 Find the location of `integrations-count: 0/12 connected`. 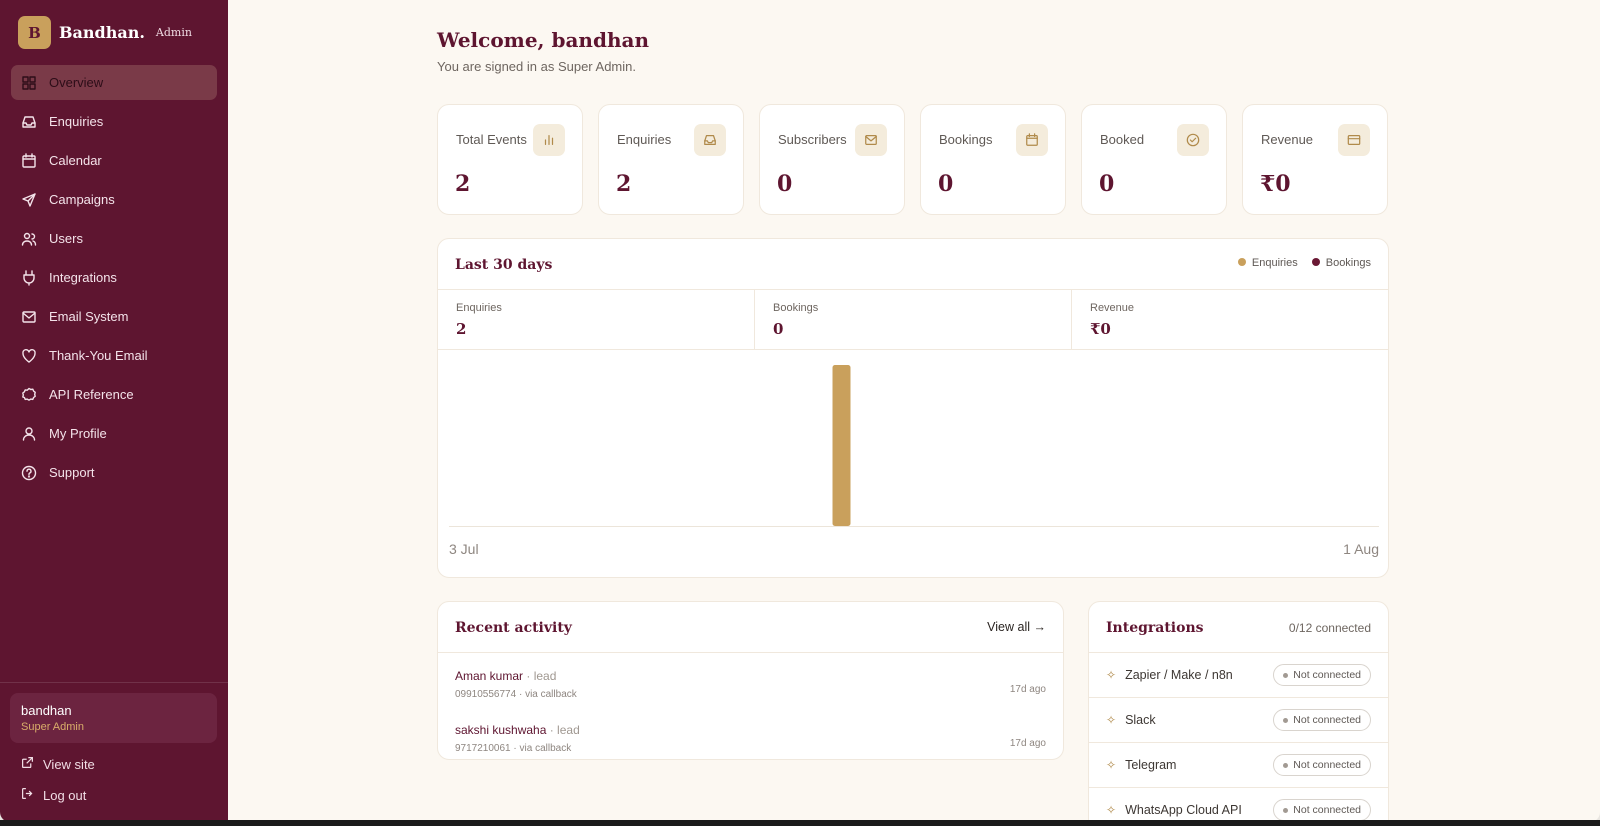

integrations-count: 0/12 connected is located at coordinates (1329, 628).